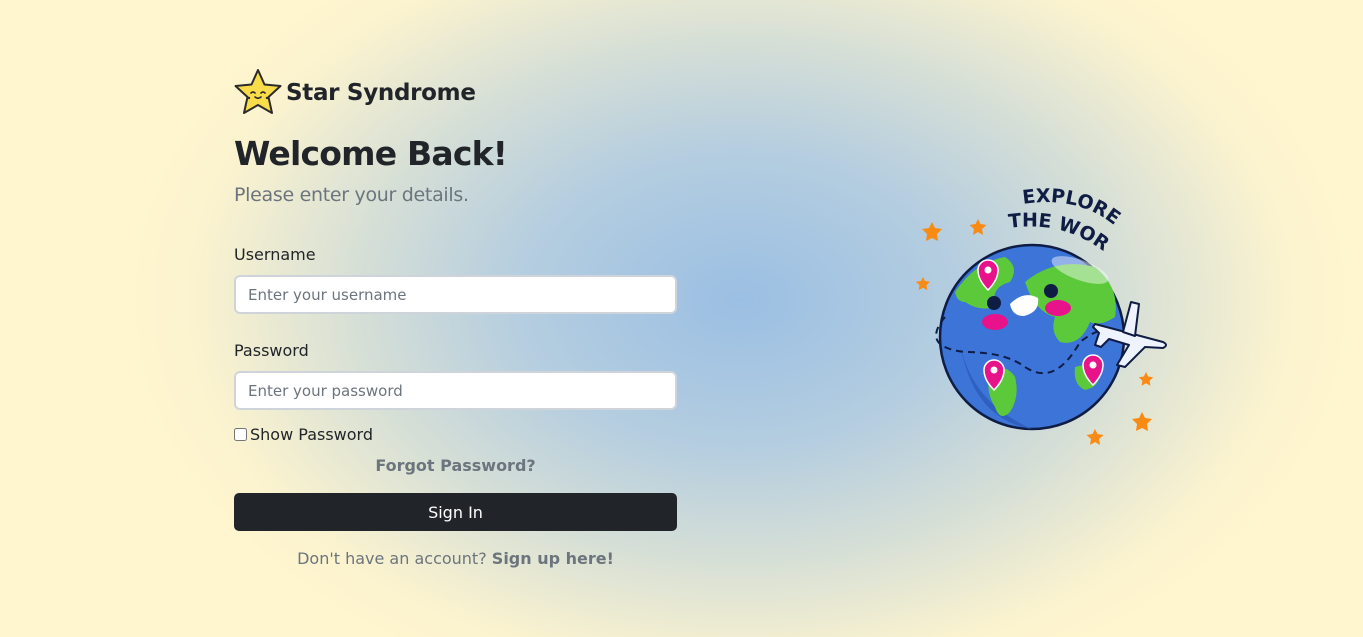 The image size is (1363, 637). I want to click on page-title: Welcome Back!, so click(371, 153).